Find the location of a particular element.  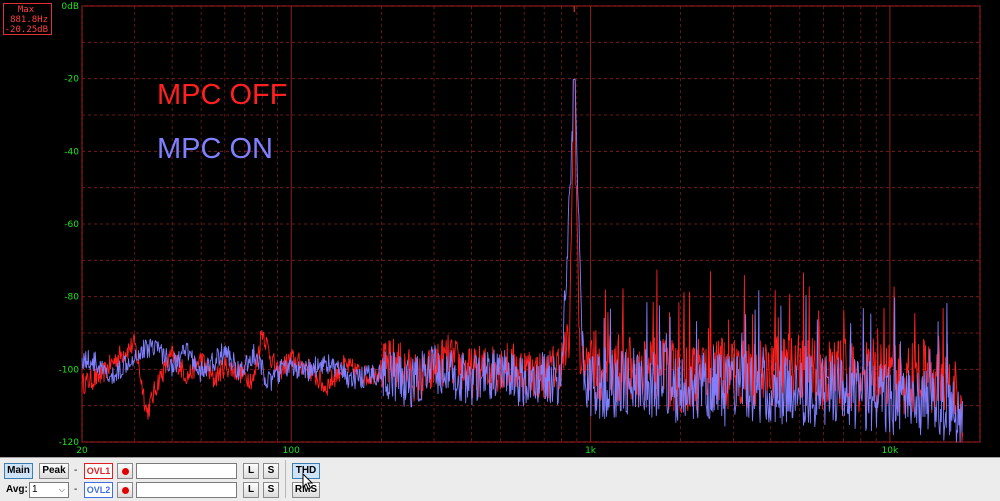

peak-readout-box: Max 881.8Hz -20.25dB is located at coordinates (27, 19).